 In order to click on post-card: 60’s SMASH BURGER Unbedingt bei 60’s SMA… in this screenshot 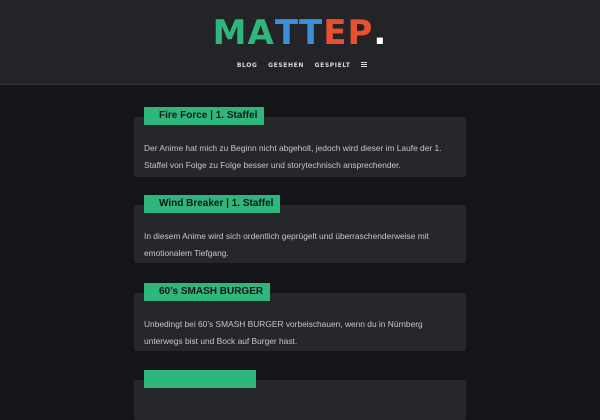, I will do `click(300, 317)`.